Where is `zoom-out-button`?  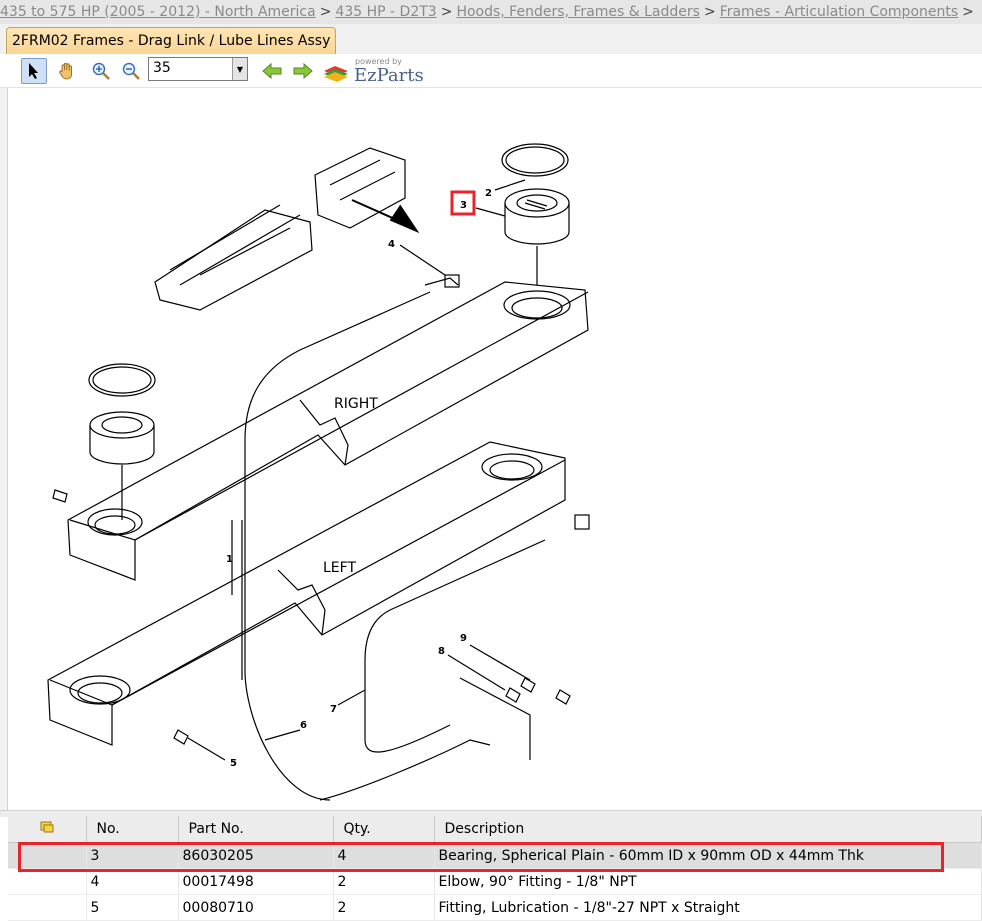 zoom-out-button is located at coordinates (131, 71).